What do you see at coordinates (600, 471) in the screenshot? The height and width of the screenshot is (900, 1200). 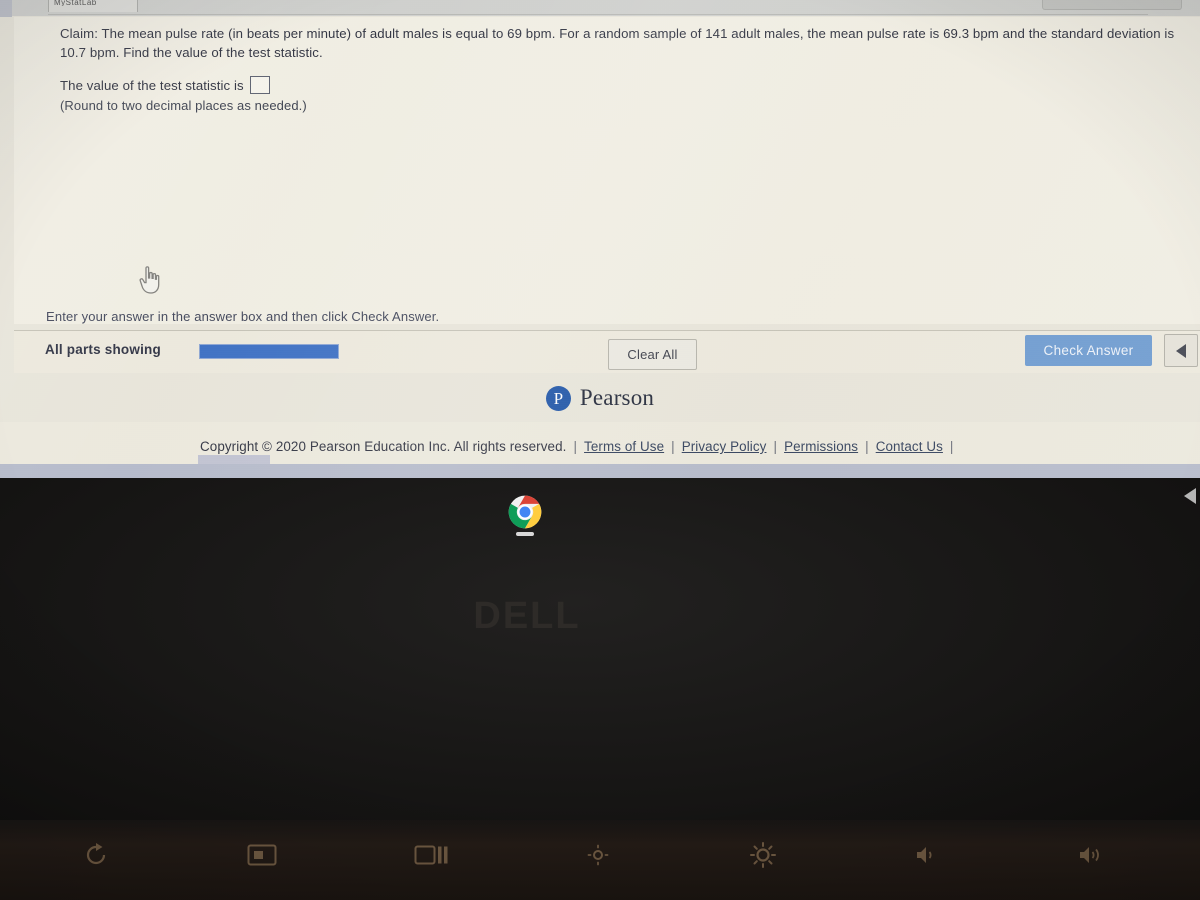 I see `screen-bottom-band` at bounding box center [600, 471].